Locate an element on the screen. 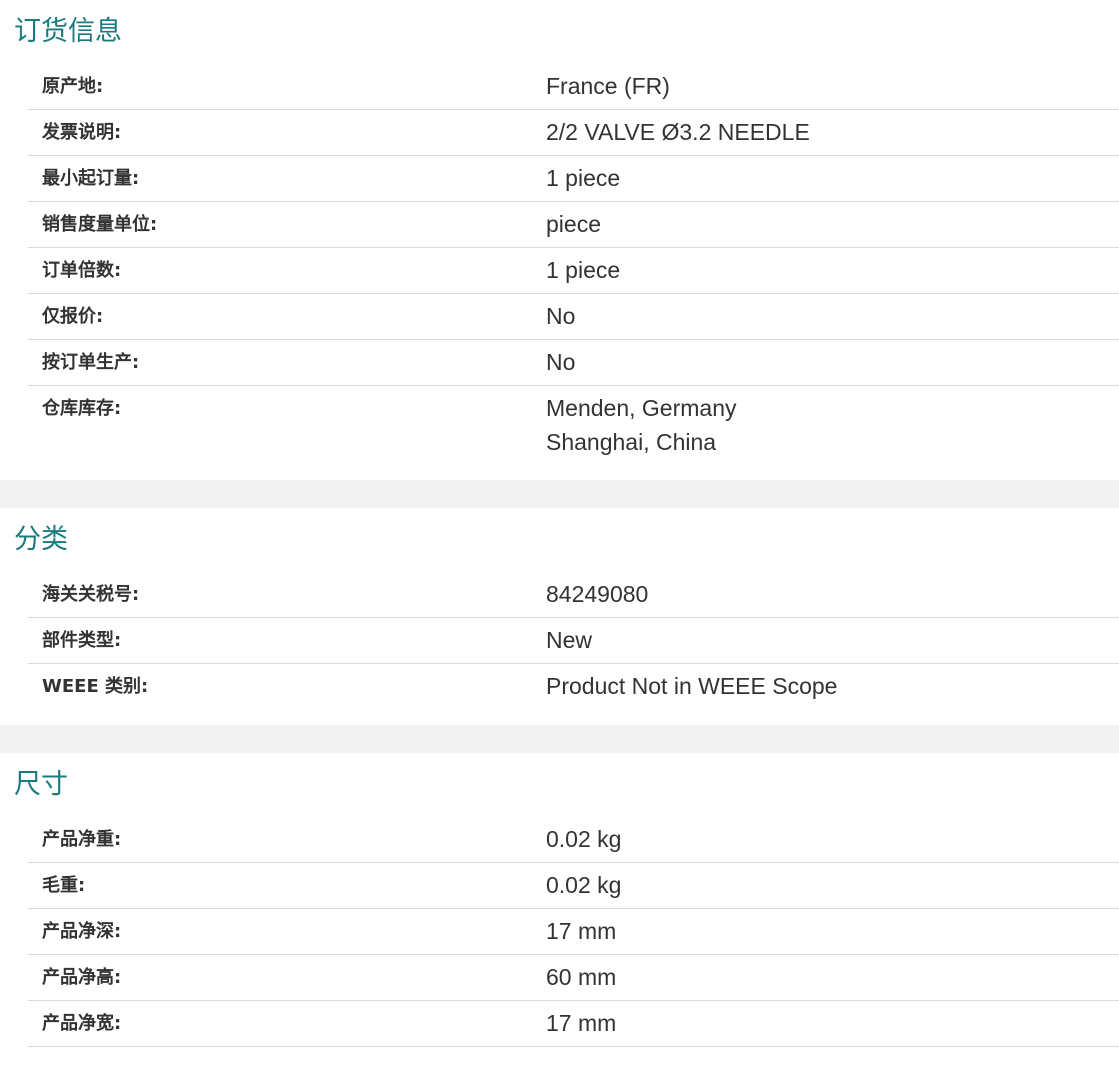 The height and width of the screenshot is (1083, 1119). row-made-to-order: 按订单生产: No is located at coordinates (573, 363).